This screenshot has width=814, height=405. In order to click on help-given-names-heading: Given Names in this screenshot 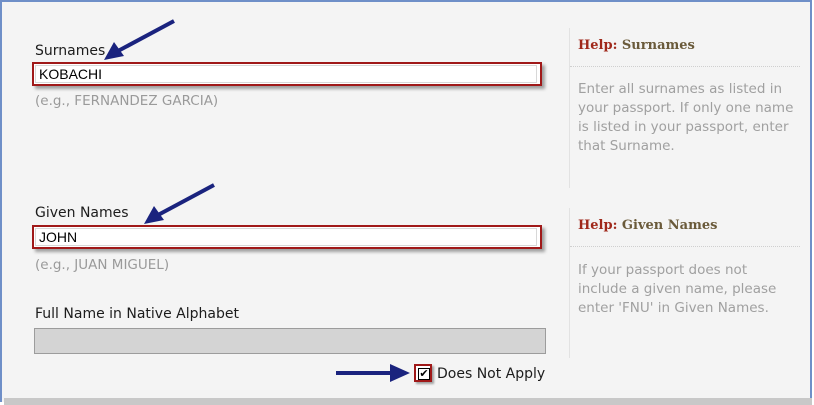, I will do `click(669, 225)`.